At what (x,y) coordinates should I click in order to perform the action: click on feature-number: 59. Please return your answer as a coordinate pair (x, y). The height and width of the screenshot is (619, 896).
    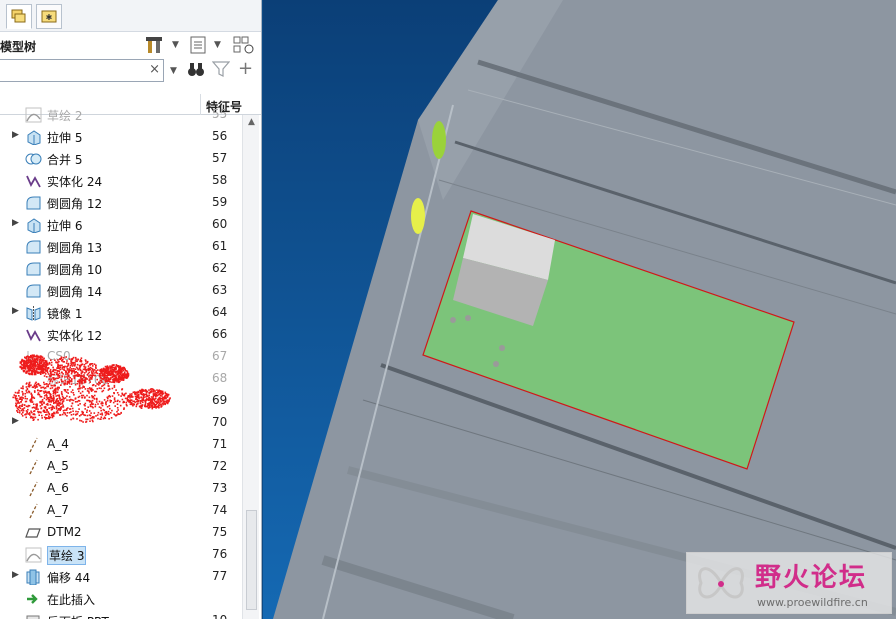
    Looking at the image, I should click on (220, 202).